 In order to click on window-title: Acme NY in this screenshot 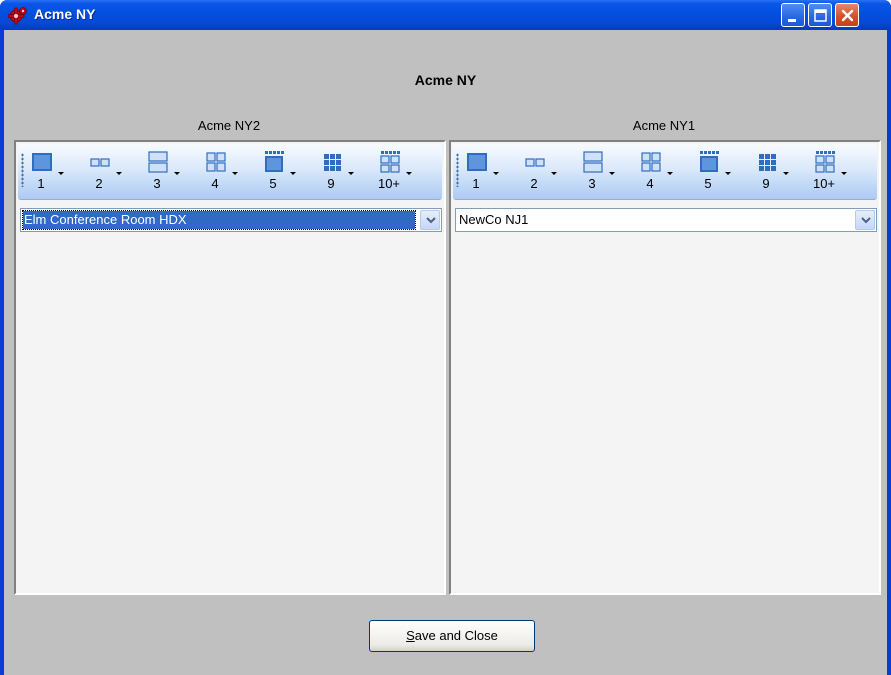, I will do `click(65, 14)`.